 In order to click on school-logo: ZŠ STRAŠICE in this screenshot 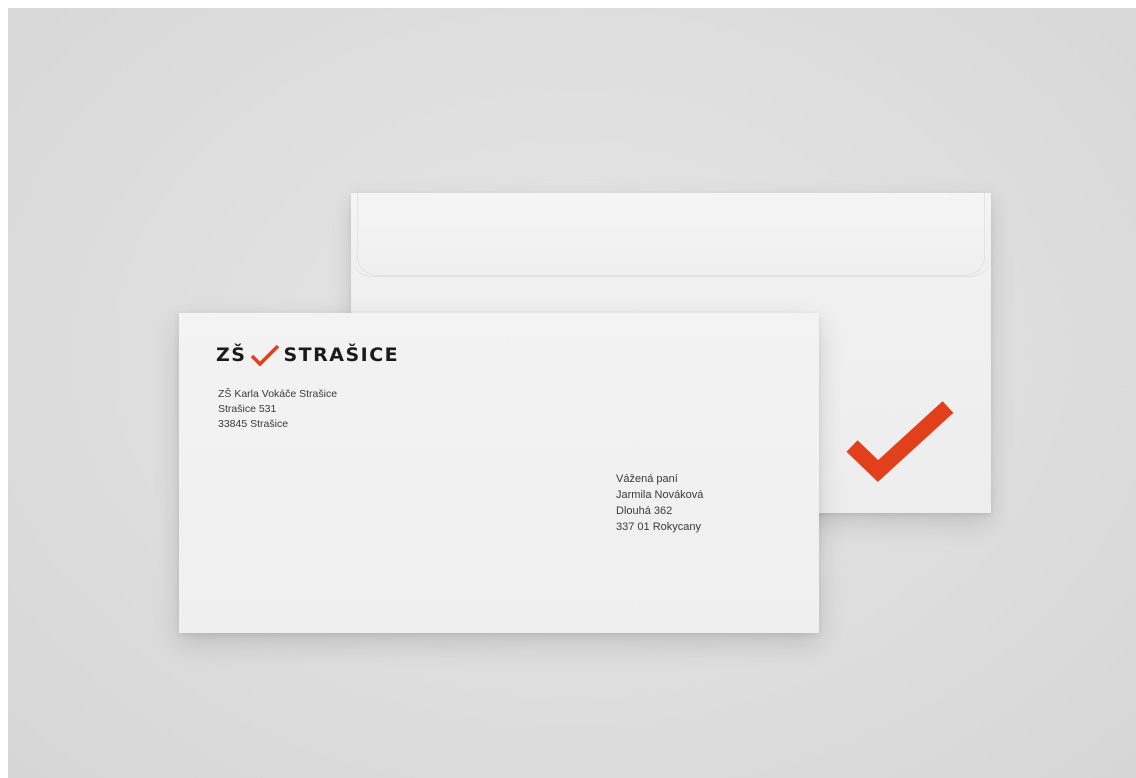, I will do `click(307, 355)`.